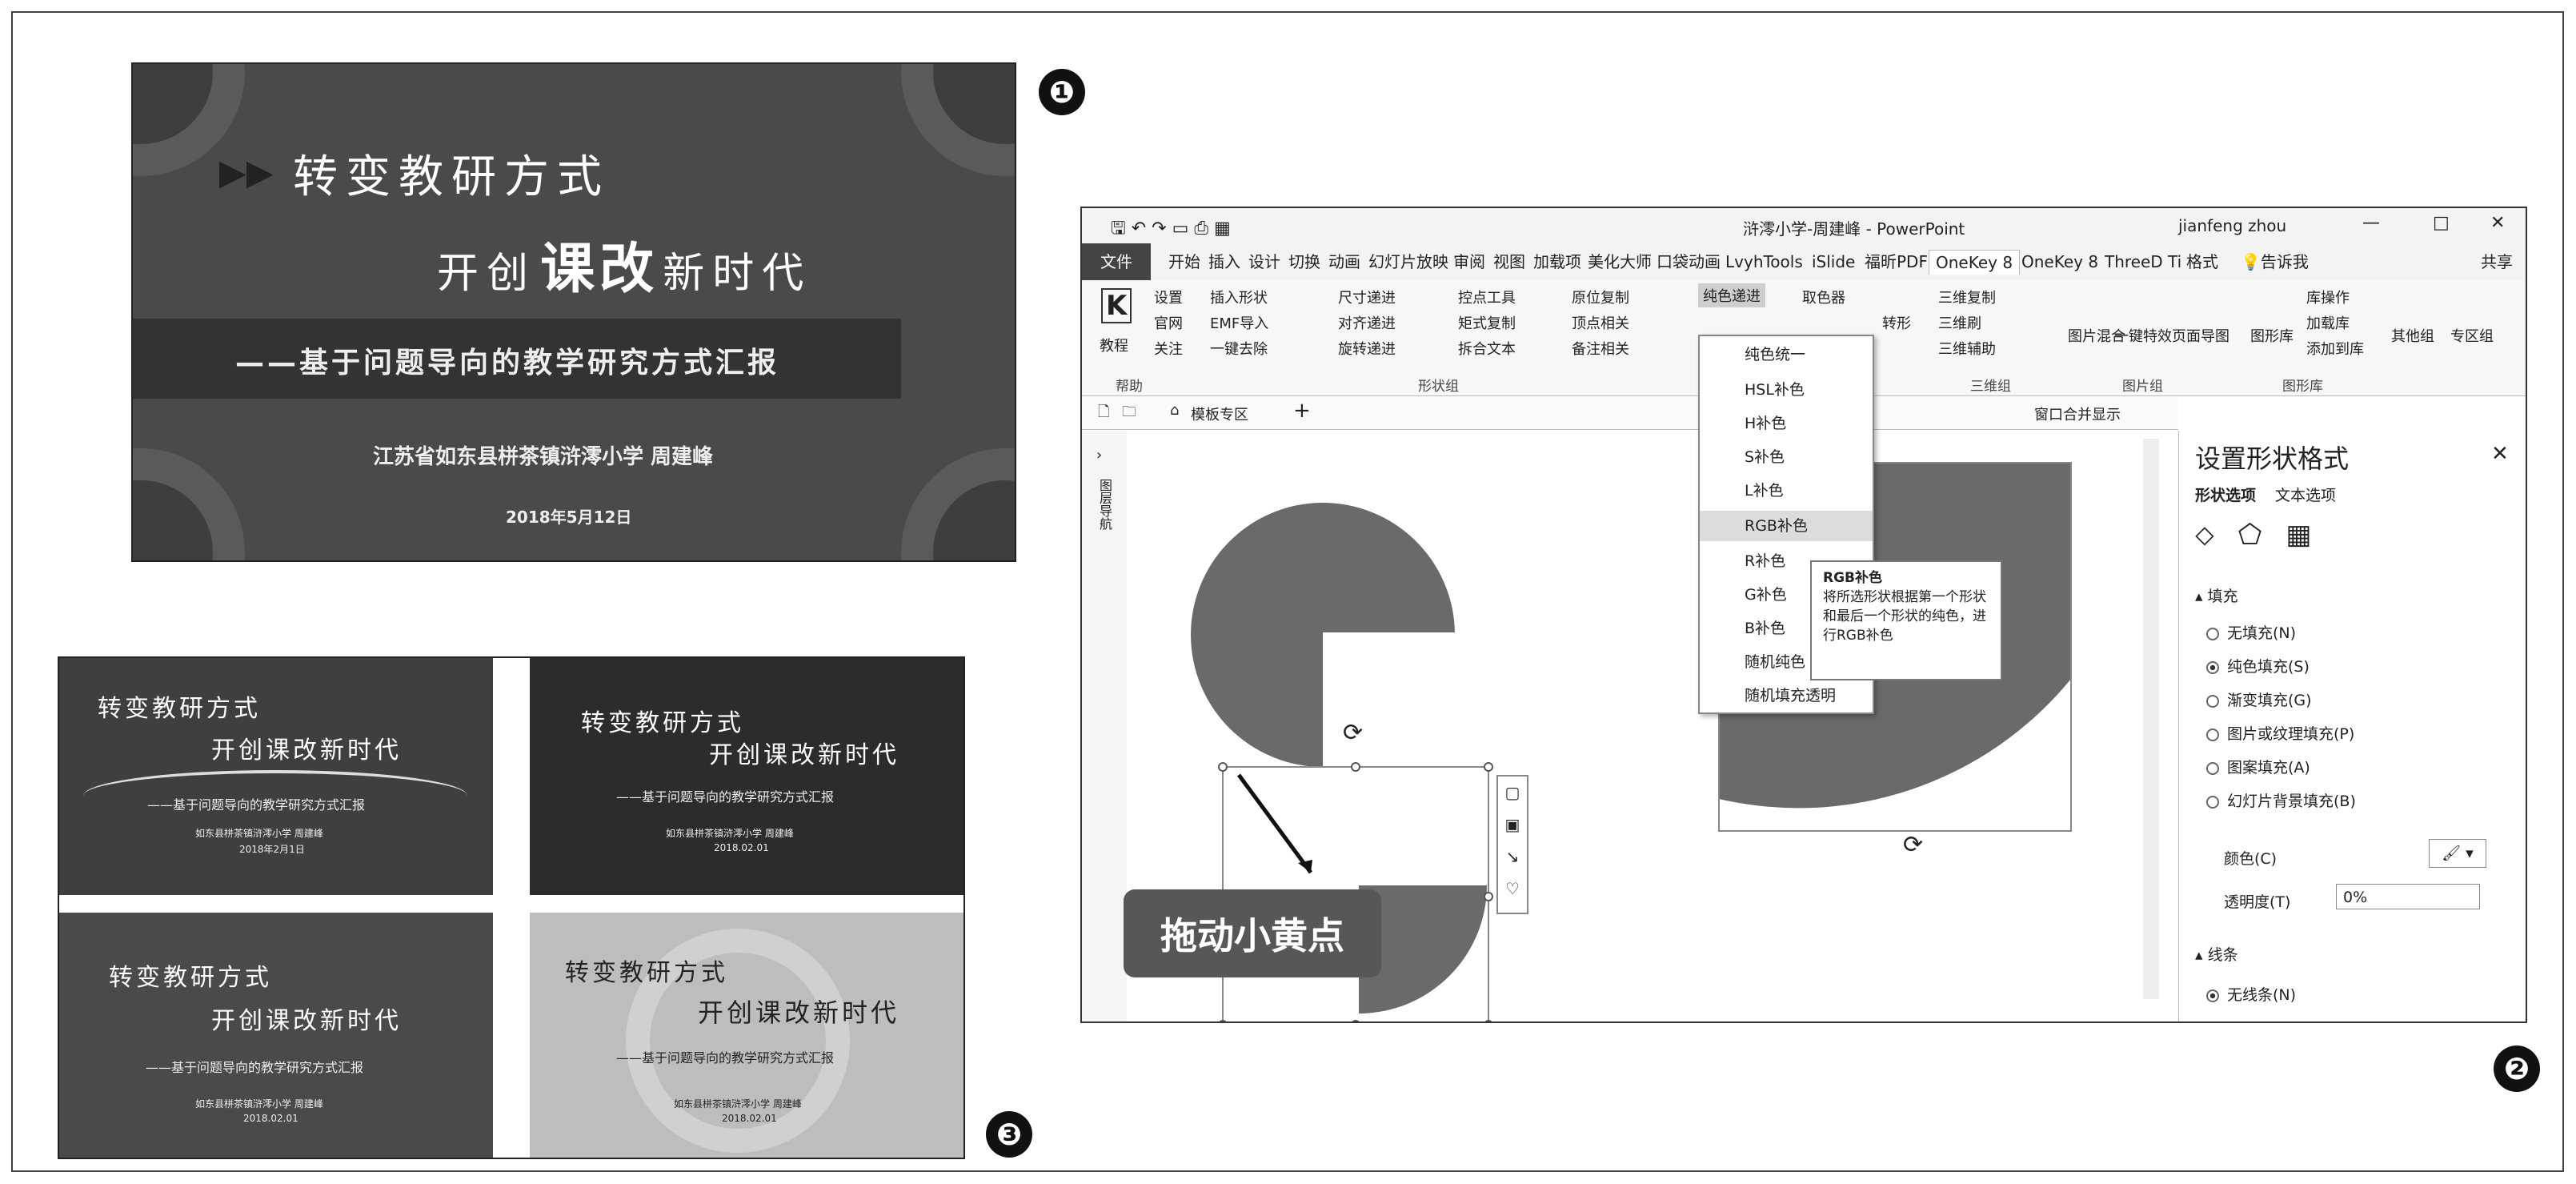 This screenshot has height=1184, width=2576. I want to click on size-step: 尺寸递进, so click(1367, 297).